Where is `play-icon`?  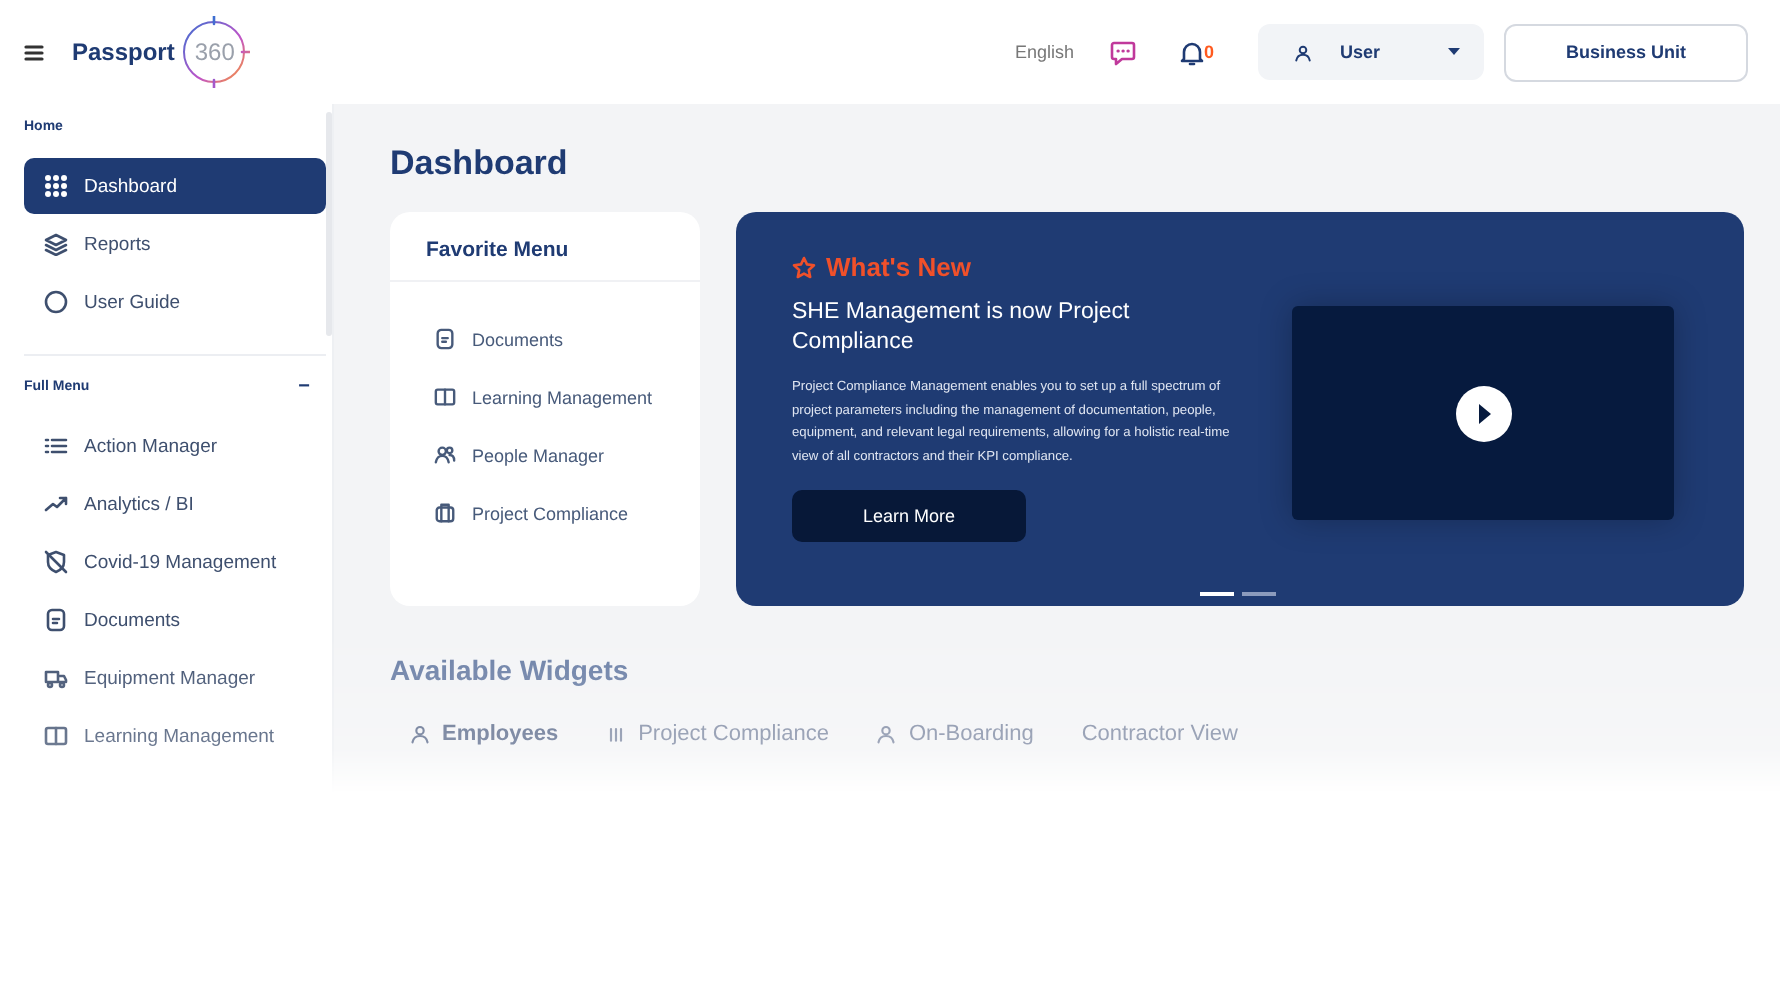
play-icon is located at coordinates (1483, 413).